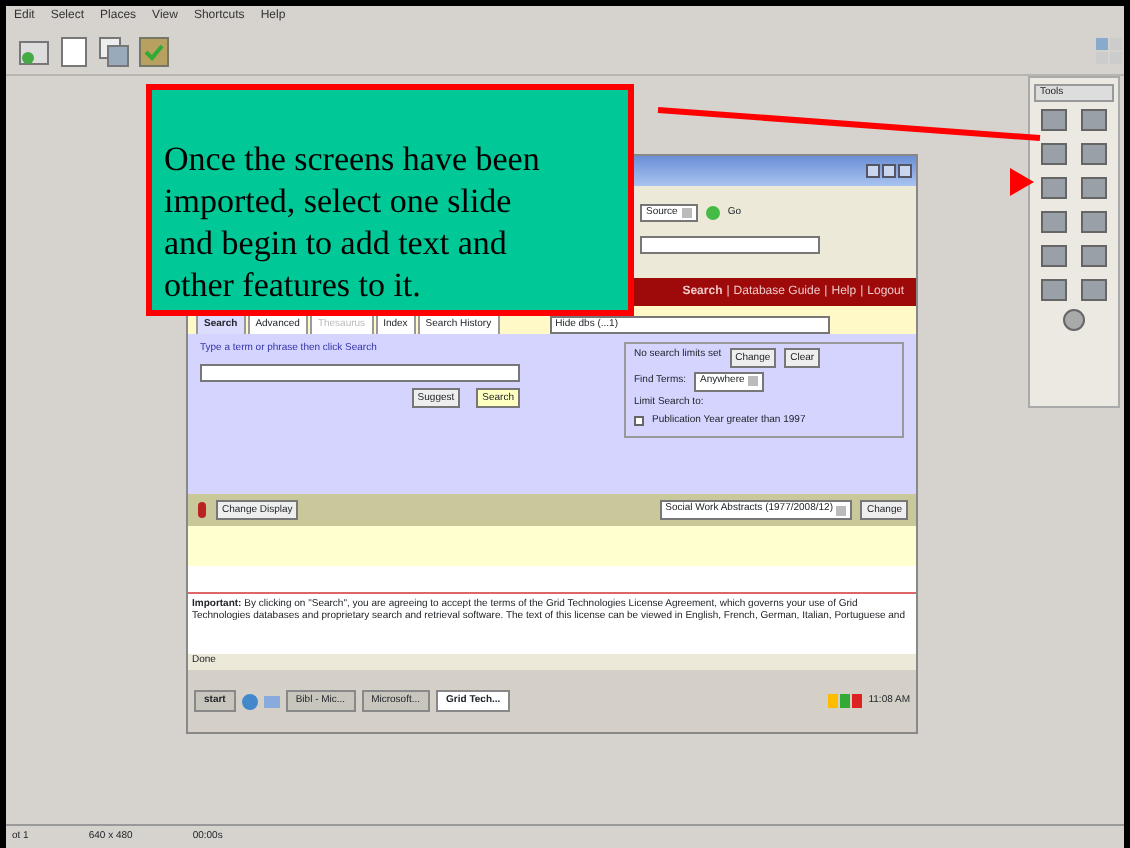 The height and width of the screenshot is (848, 1130). Describe the element at coordinates (360, 372) in the screenshot. I see `search-field` at that location.